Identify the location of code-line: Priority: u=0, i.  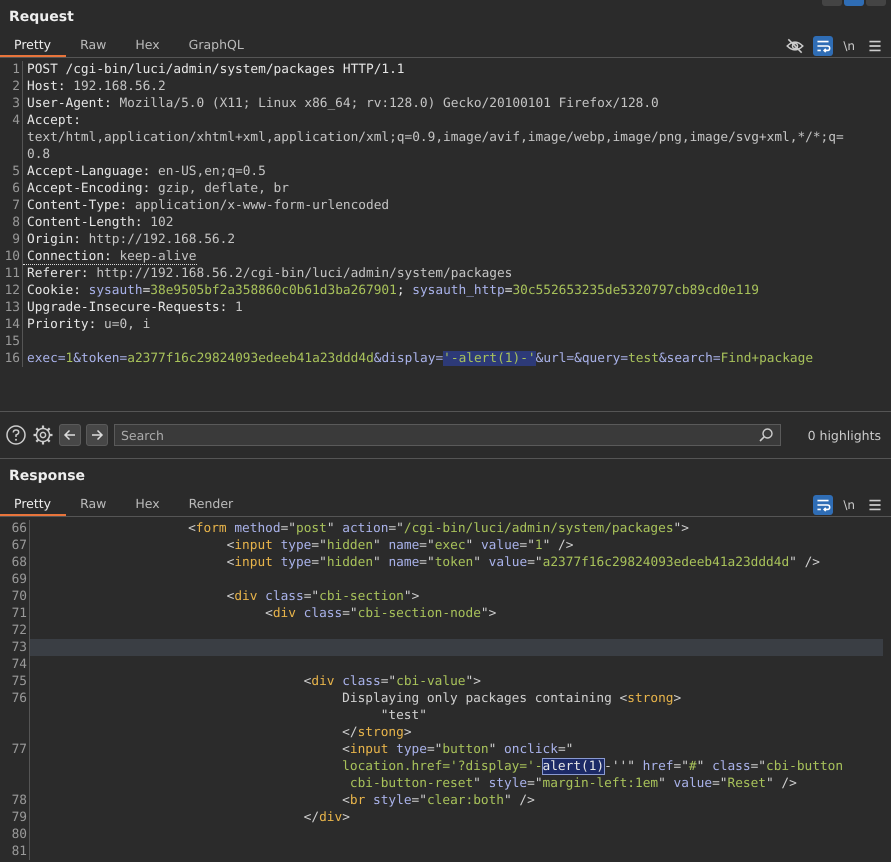
(88, 324).